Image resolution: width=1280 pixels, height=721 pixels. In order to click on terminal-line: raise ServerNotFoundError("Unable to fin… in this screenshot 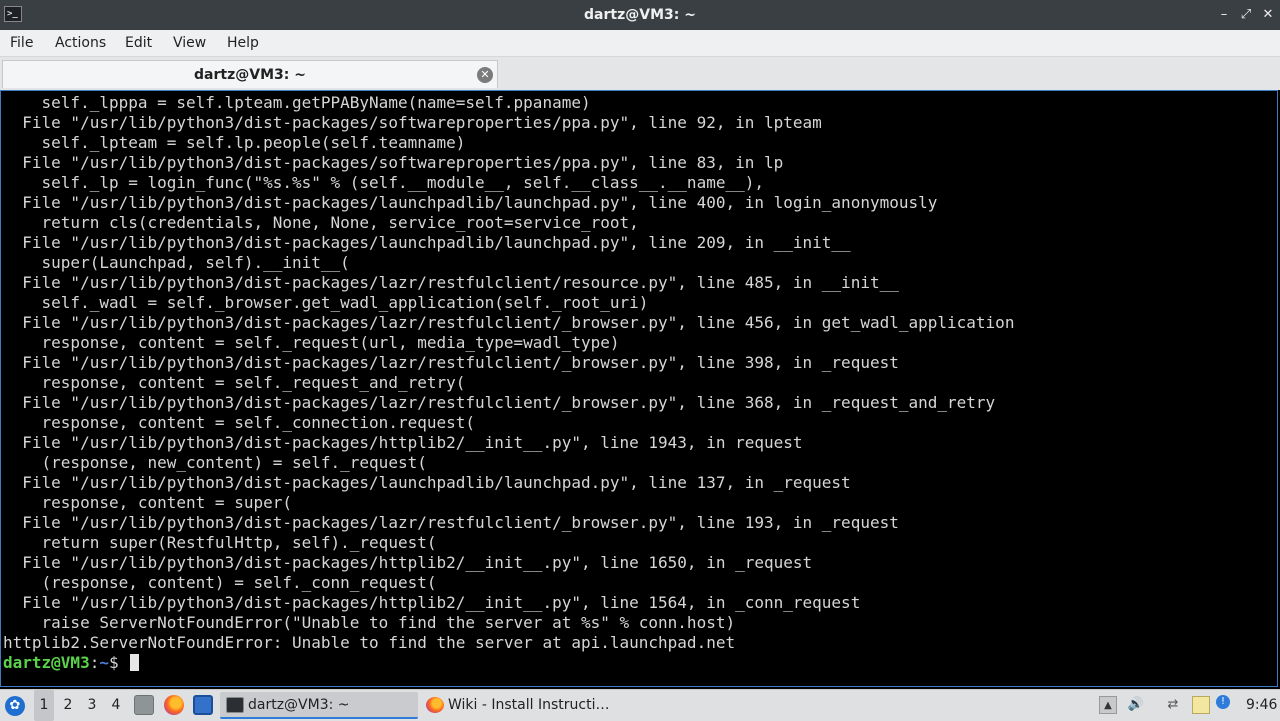, I will do `click(369, 622)`.